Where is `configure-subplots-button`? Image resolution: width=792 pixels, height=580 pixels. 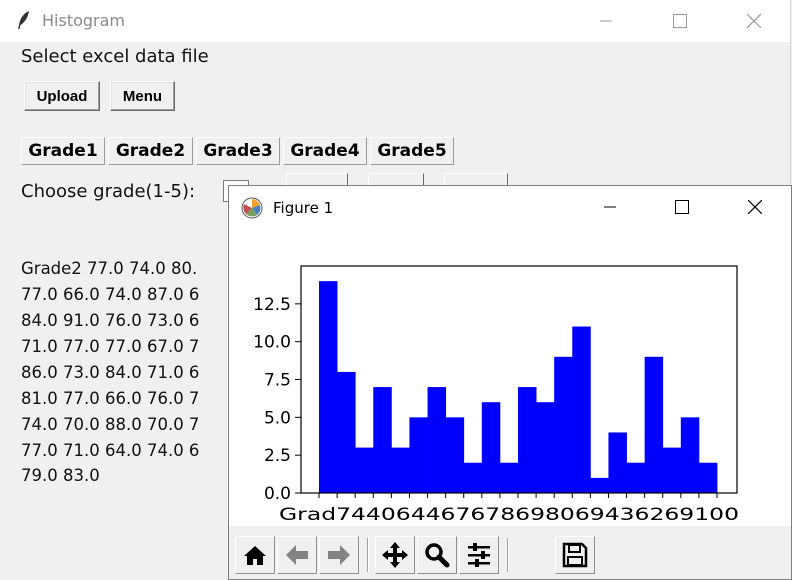
configure-subplots-button is located at coordinates (479, 555).